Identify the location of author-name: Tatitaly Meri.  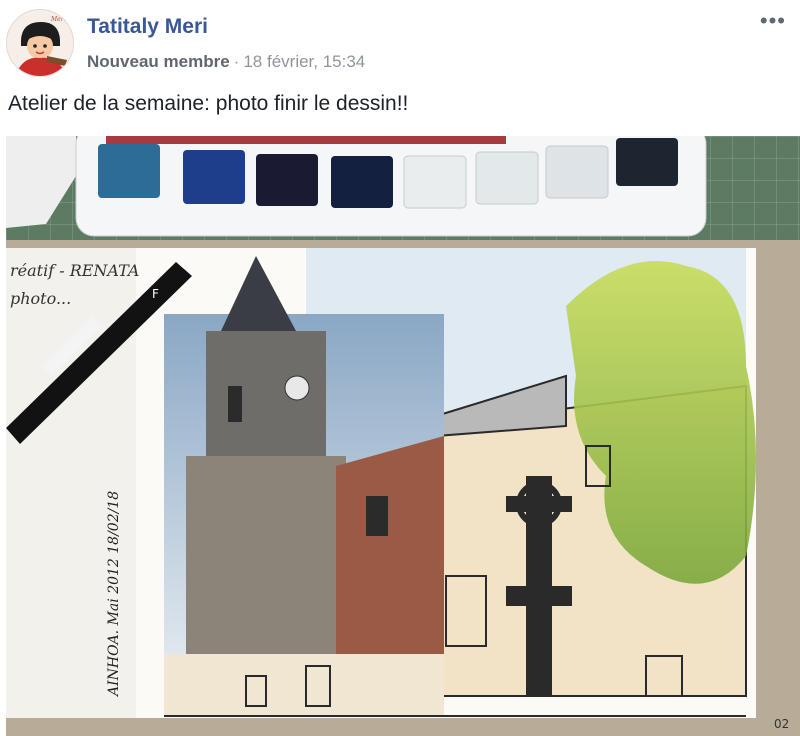
(147, 27).